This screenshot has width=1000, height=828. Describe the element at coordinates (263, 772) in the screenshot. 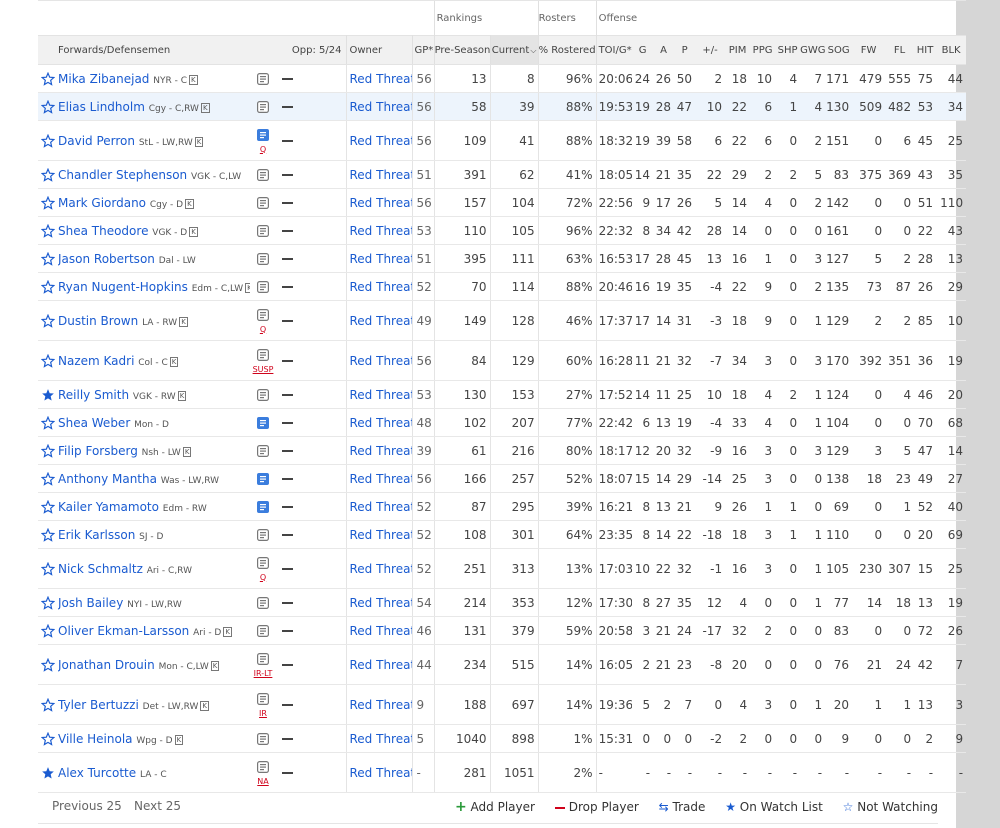

I see `player-note-button: NA` at that location.